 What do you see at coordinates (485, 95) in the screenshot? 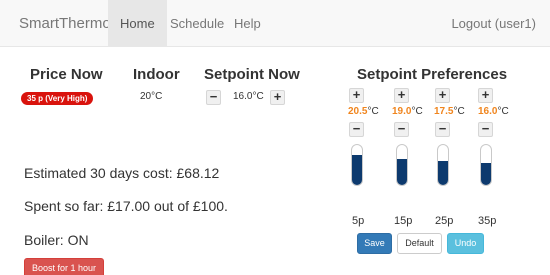
I see `pref-4-increase-button: +` at bounding box center [485, 95].